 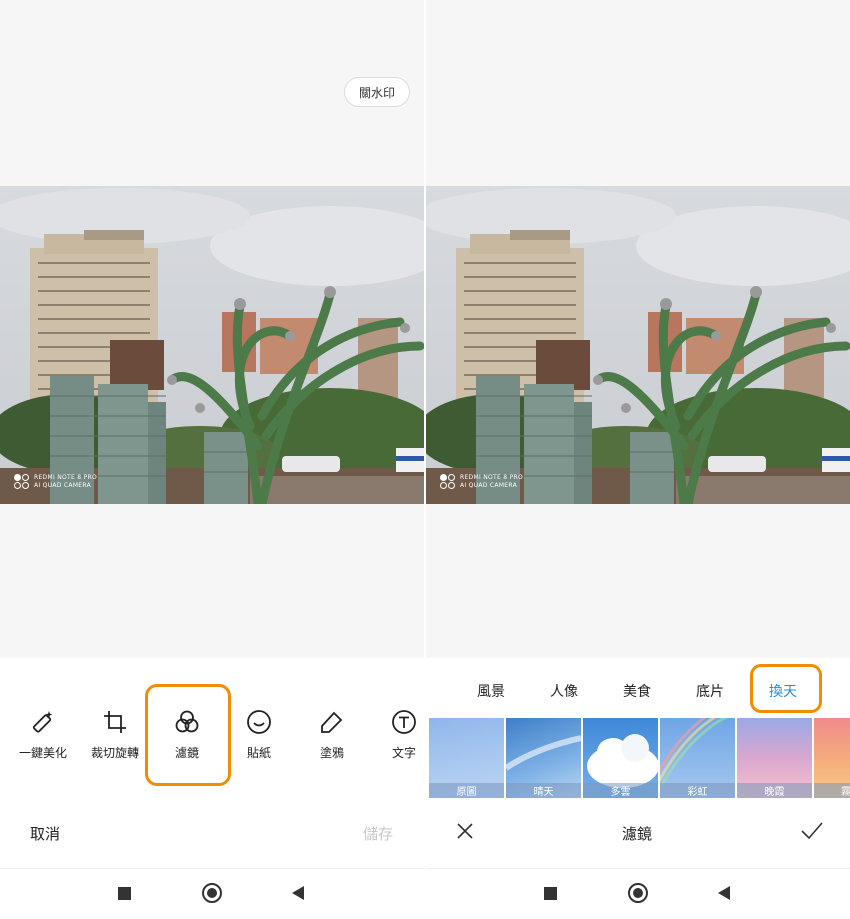 I want to click on category-food: 美食, so click(x=637, y=691).